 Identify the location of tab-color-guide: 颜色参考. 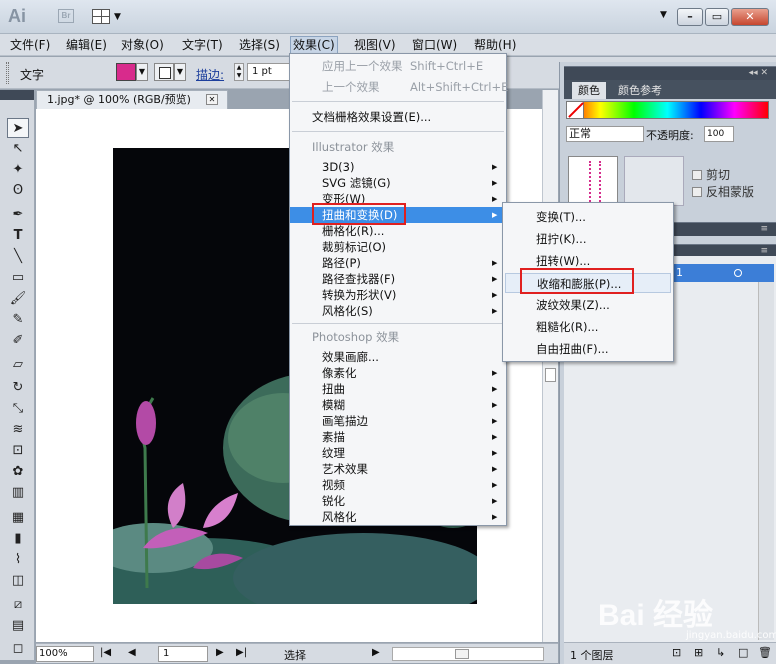
(640, 90).